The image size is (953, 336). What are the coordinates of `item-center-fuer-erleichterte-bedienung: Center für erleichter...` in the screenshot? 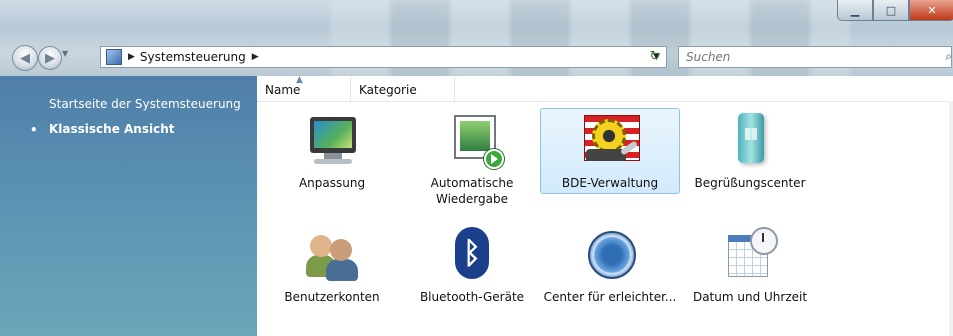 It's located at (610, 265).